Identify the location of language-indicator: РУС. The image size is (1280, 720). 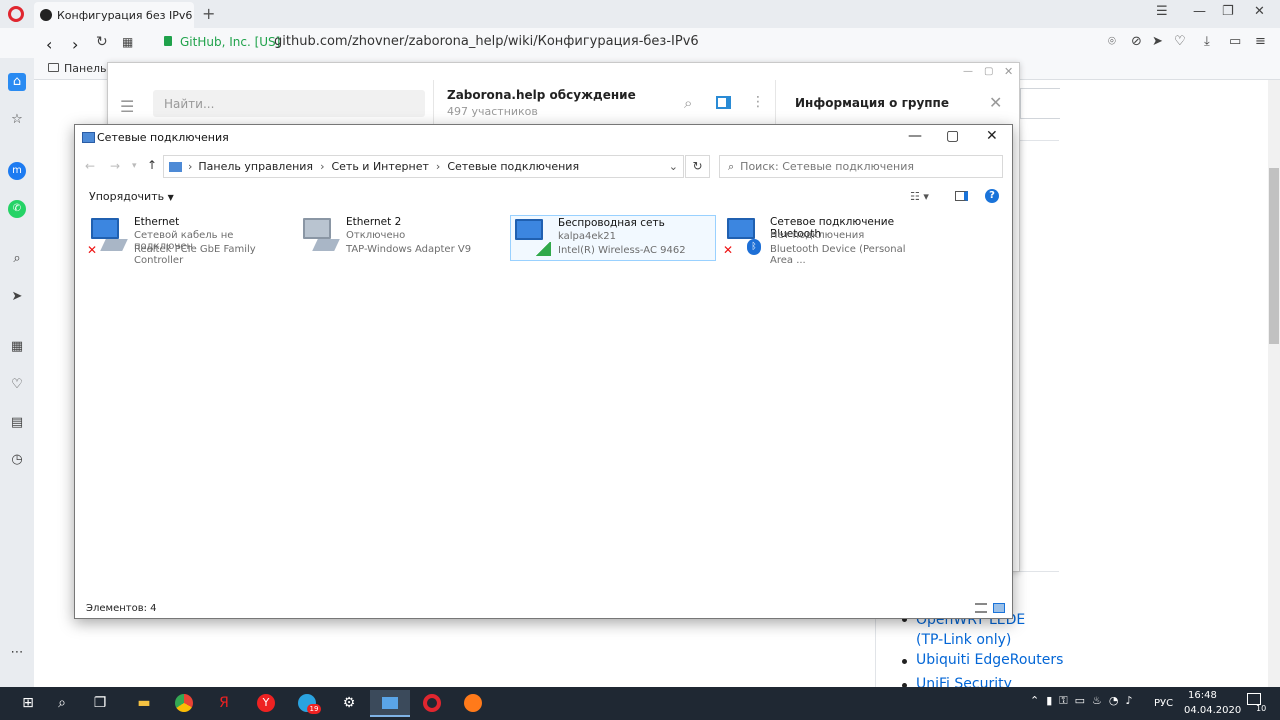
(1163, 703).